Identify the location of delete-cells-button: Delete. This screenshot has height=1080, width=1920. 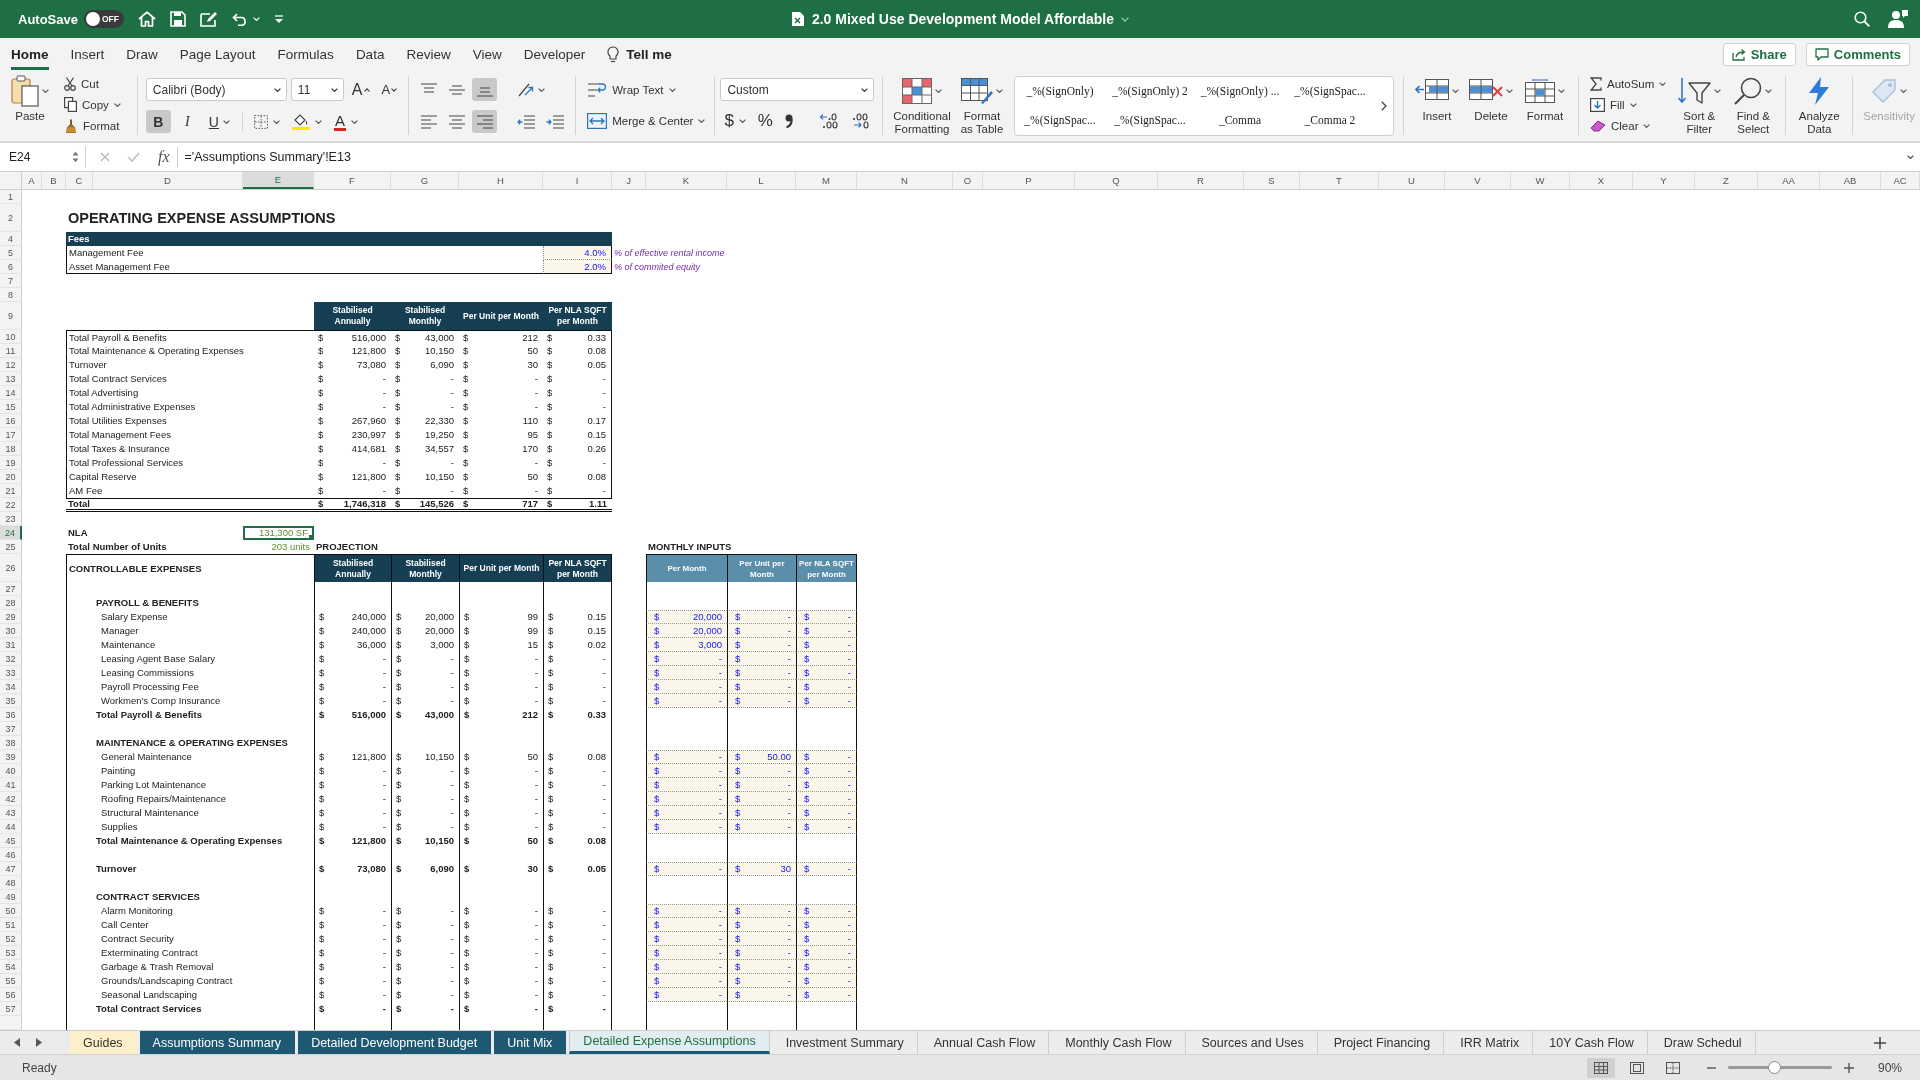
(1491, 105).